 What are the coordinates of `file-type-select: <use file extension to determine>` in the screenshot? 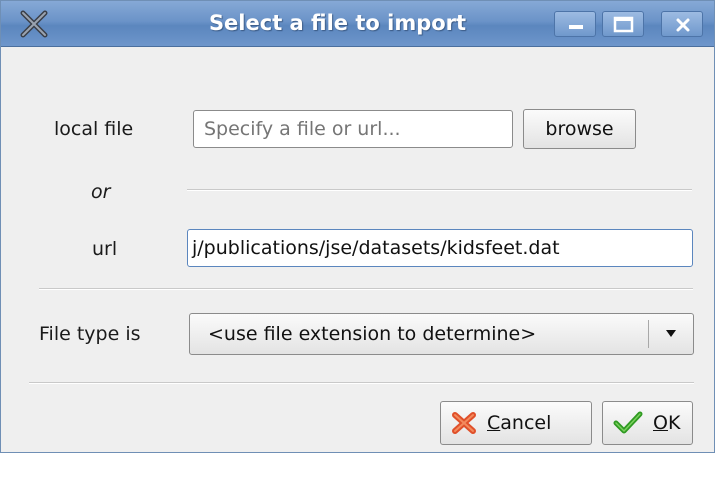 It's located at (441, 334).